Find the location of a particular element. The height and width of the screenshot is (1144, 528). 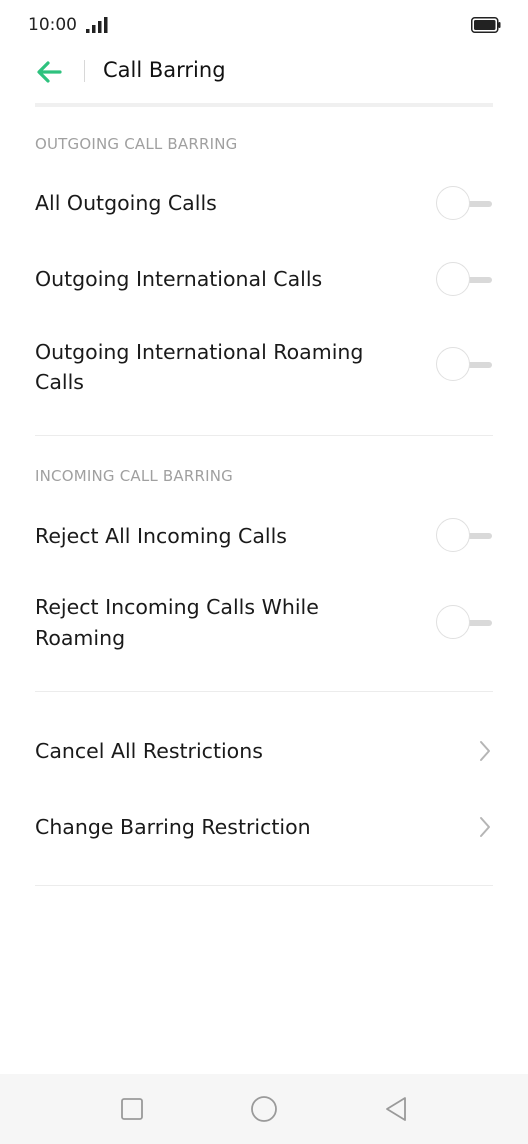

setting-label: Outgoing International Calls is located at coordinates (179, 279).